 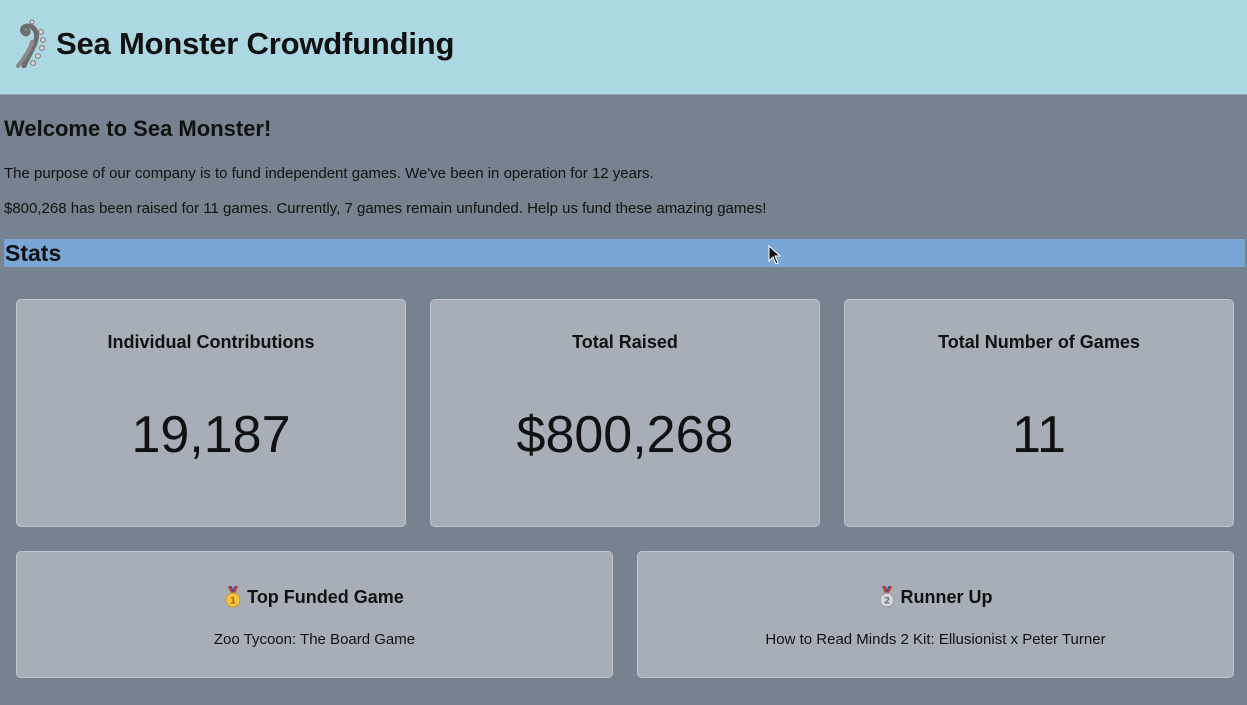 I want to click on site-title: Sea Monster Crowdfunding, so click(x=255, y=43).